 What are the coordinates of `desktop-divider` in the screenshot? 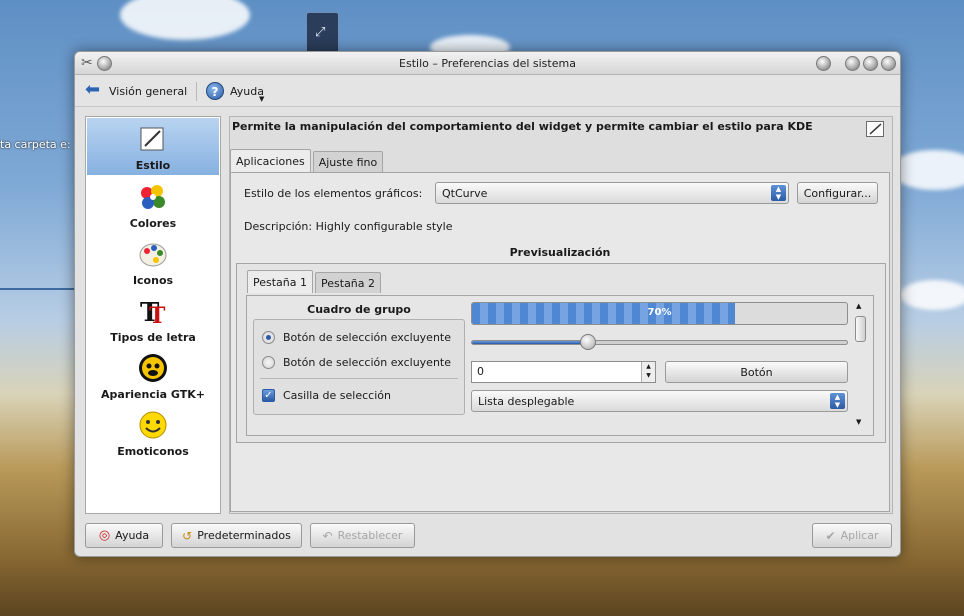 It's located at (37, 289).